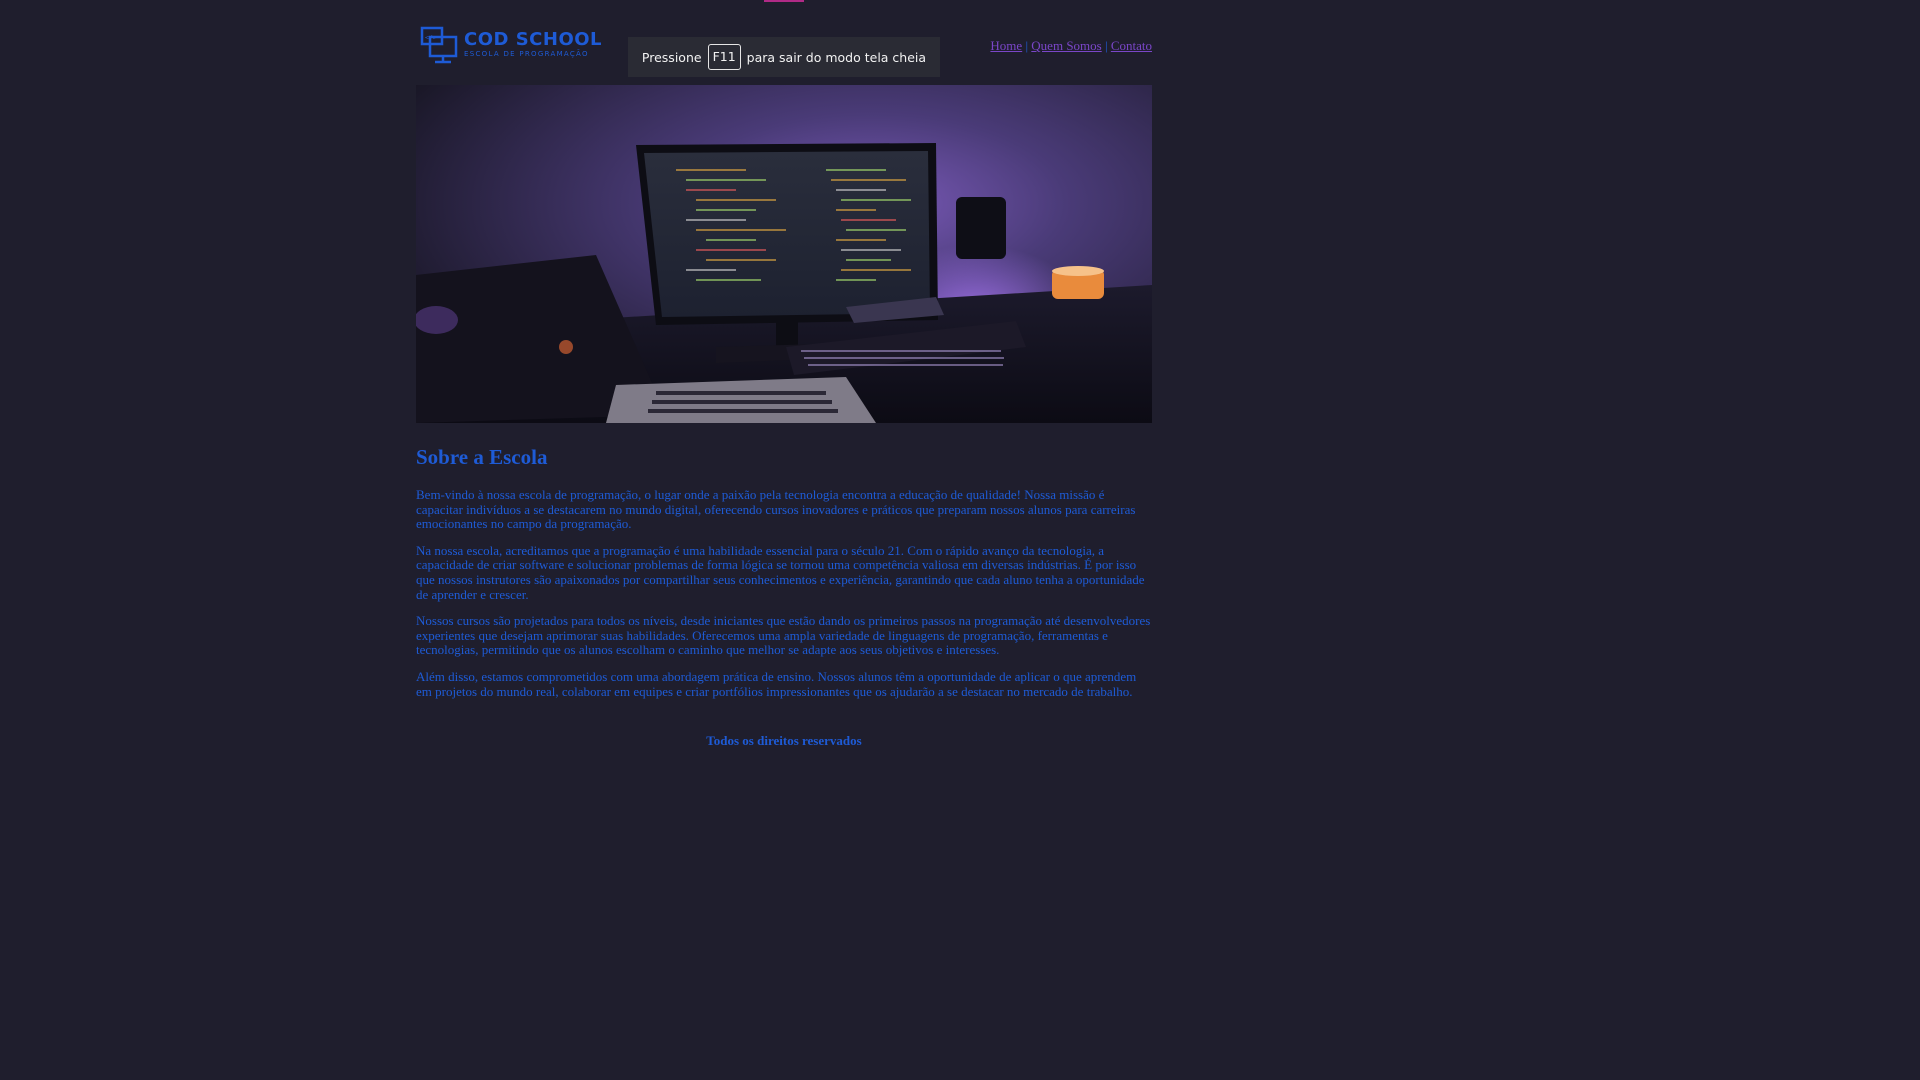 This screenshot has height=1080, width=1920. I want to click on site-footer: Todos os direitos reservados, so click(784, 741).